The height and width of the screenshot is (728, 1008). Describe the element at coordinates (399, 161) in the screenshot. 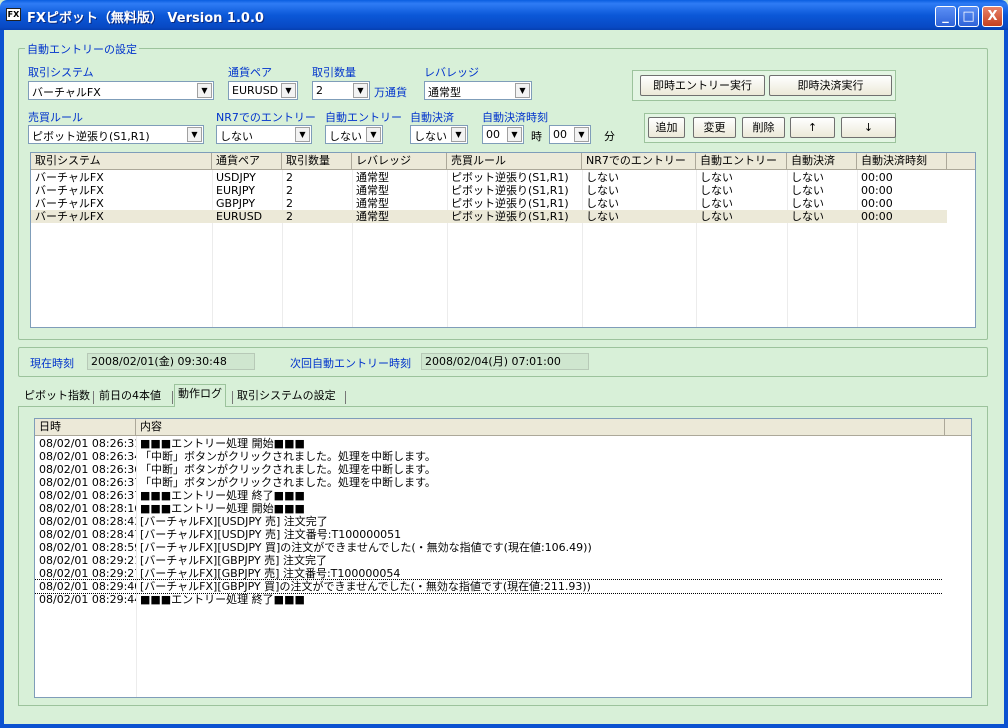

I see `column-header: レバレッジ` at that location.